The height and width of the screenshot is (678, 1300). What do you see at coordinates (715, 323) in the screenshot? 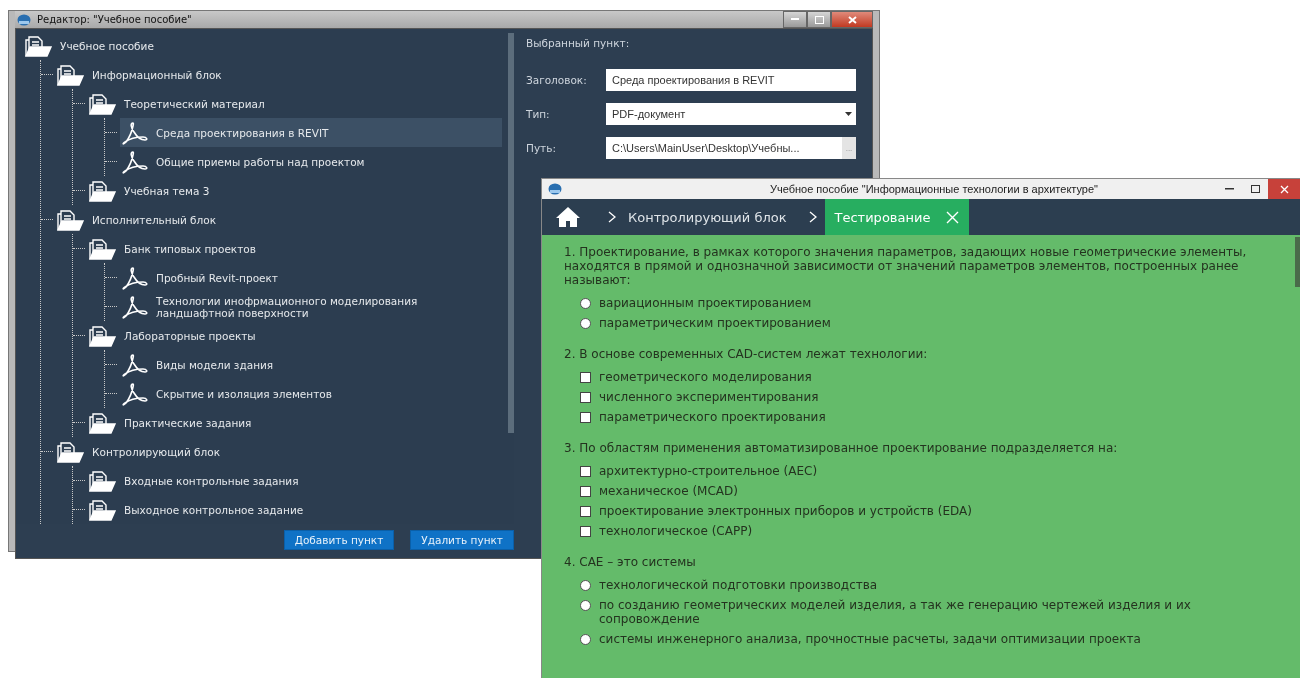
I see `answer-option: параметрическим проектированием` at bounding box center [715, 323].